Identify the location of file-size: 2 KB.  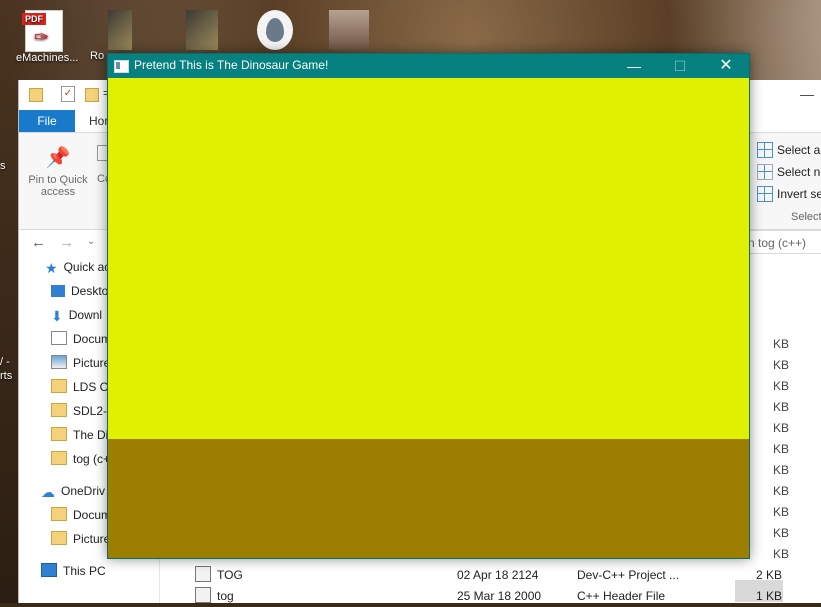
(768, 575).